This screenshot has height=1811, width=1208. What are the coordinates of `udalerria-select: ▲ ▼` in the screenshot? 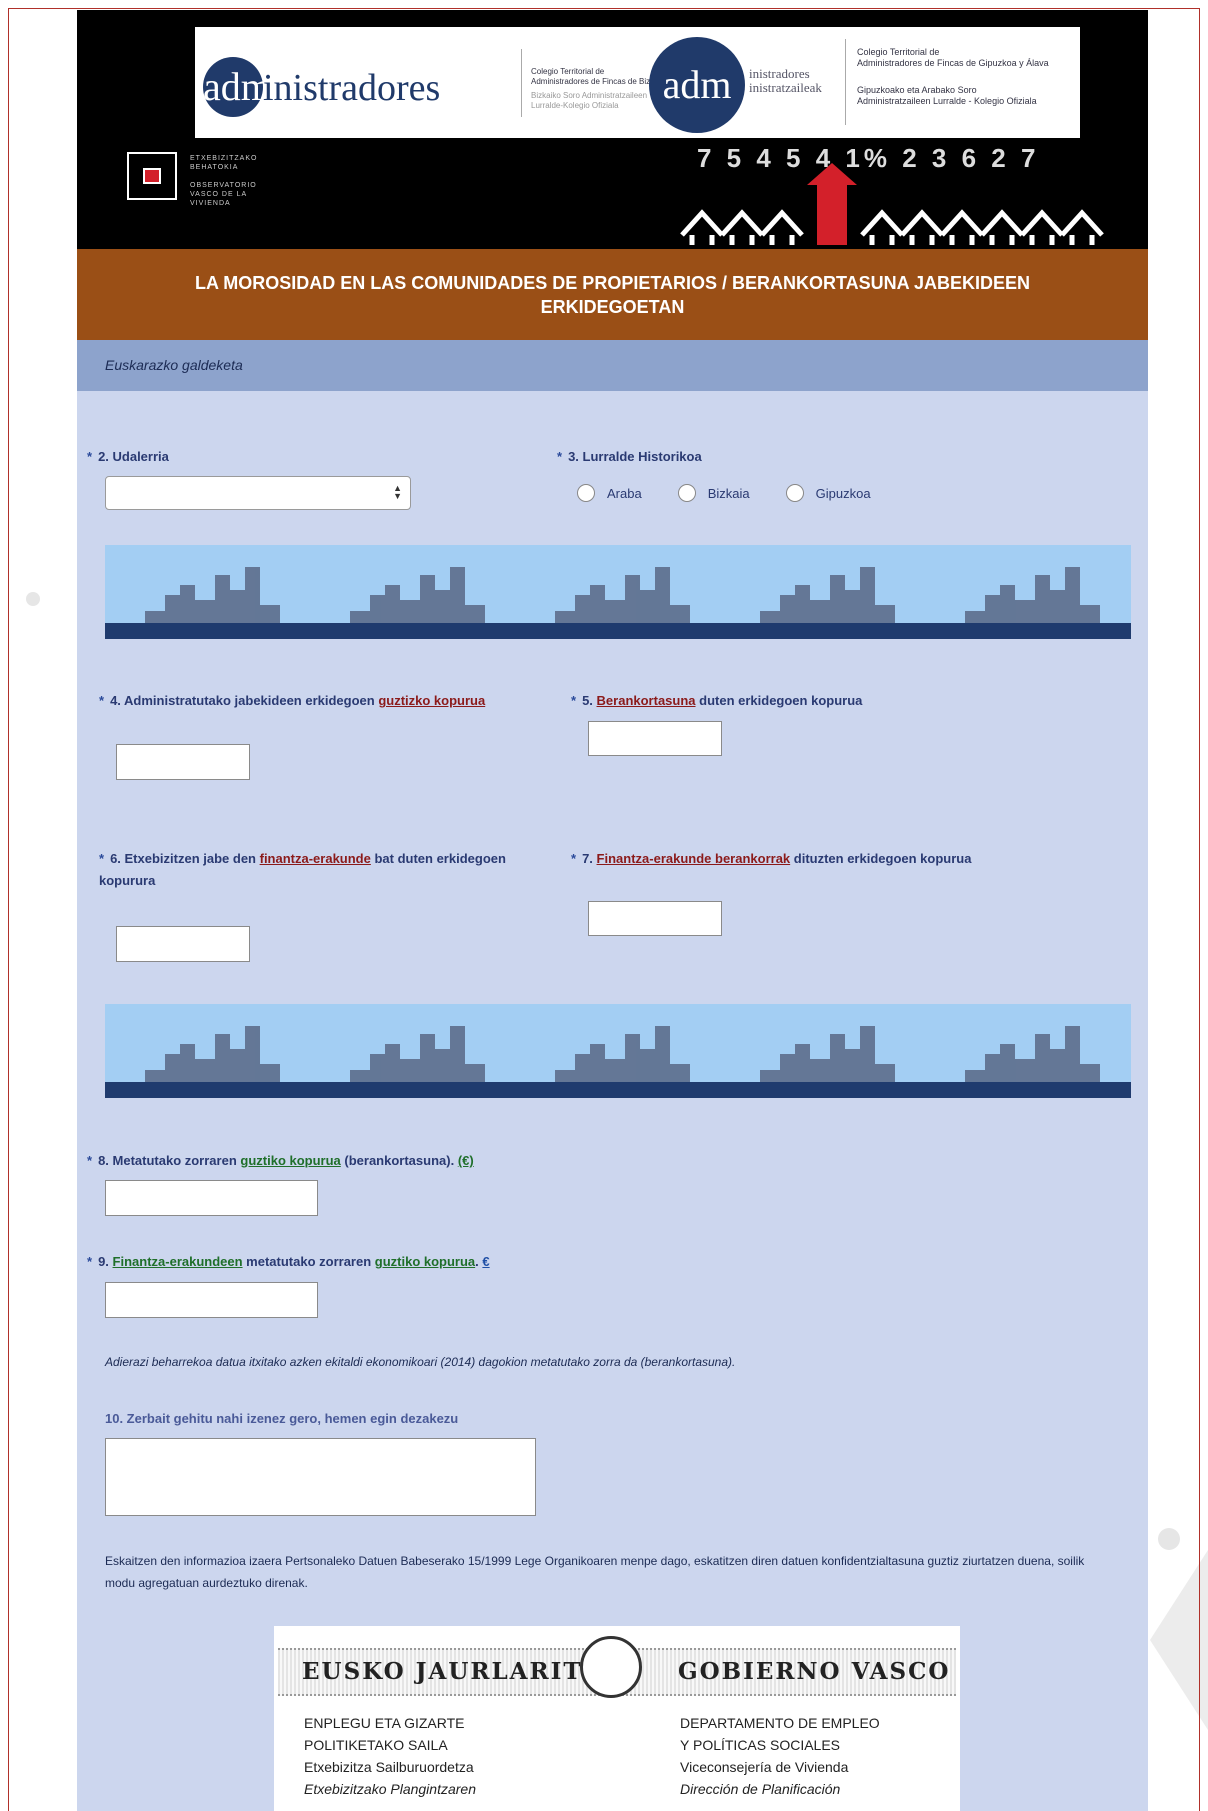 It's located at (258, 493).